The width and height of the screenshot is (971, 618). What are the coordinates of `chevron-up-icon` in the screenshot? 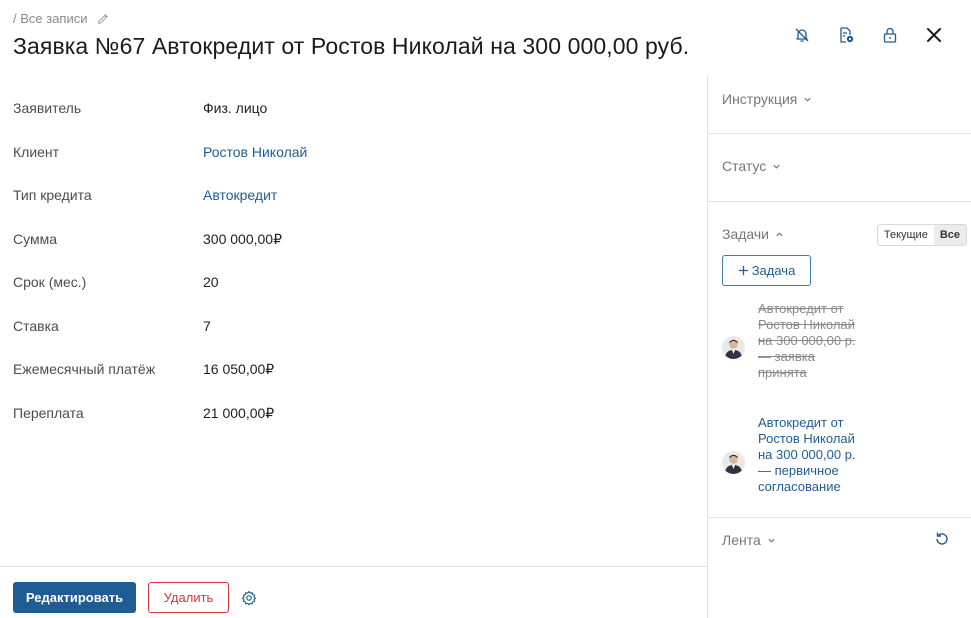 It's located at (779, 233).